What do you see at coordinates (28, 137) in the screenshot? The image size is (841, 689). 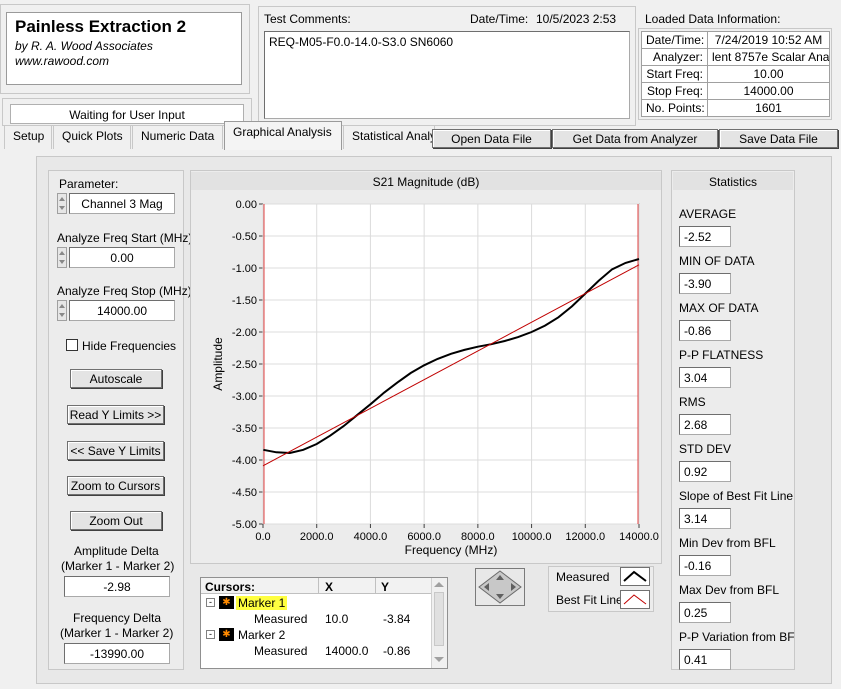 I see `tab-setup: Setup` at bounding box center [28, 137].